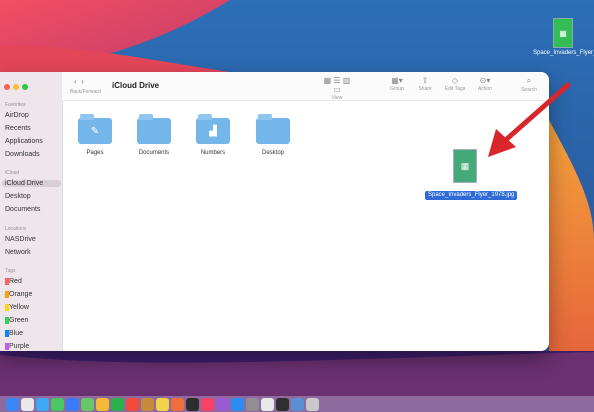 The image size is (594, 412). I want to click on maps-dock-icon, so click(87, 404).